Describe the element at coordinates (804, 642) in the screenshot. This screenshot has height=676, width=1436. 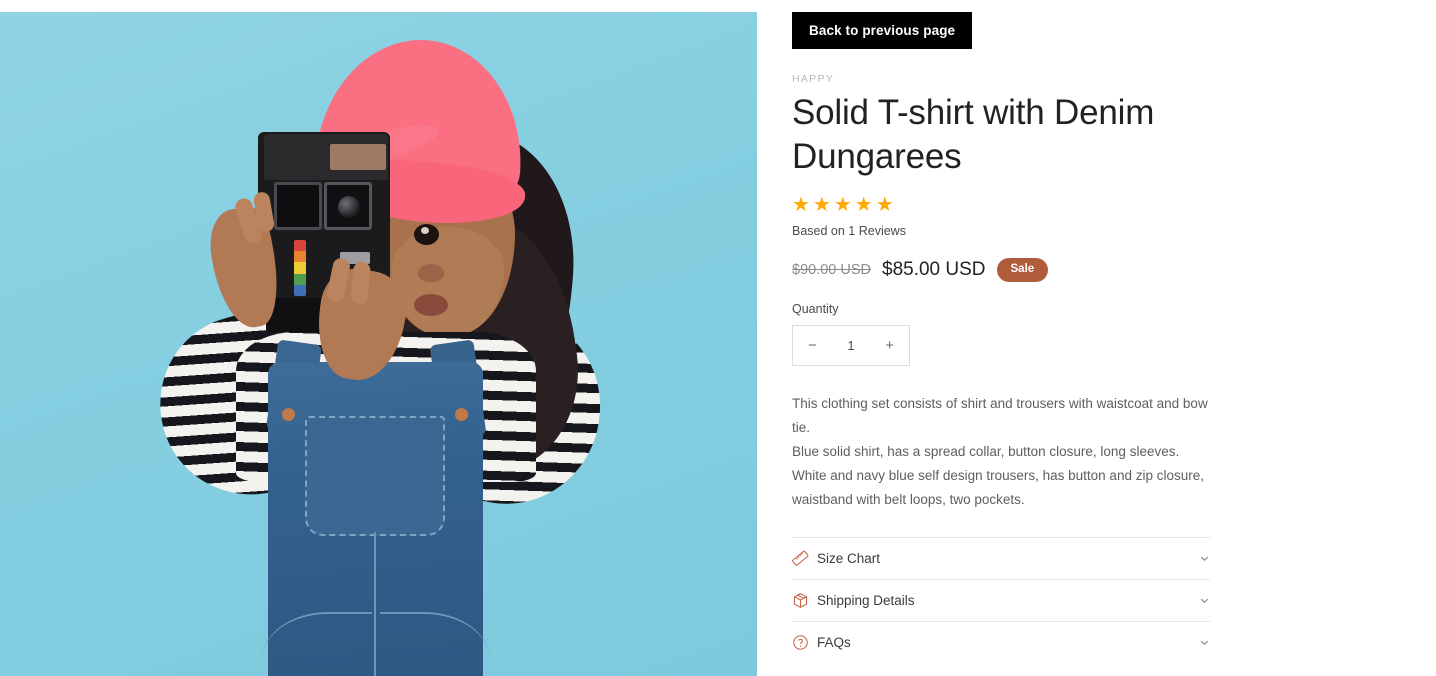
I see `question-circle-icon` at that location.